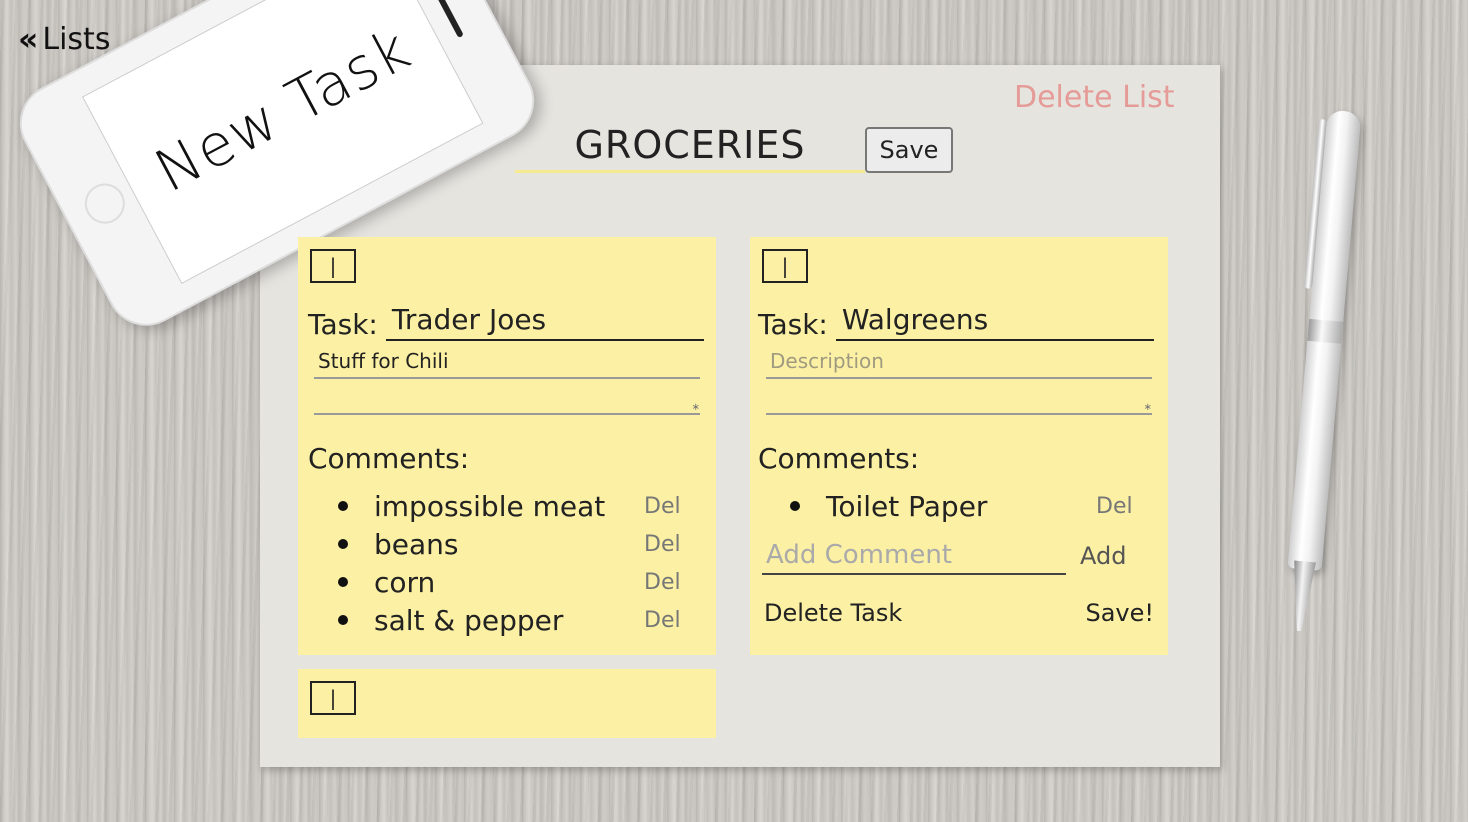 The image size is (1468, 822). I want to click on list-item: salt & pepper Del, so click(509, 620).